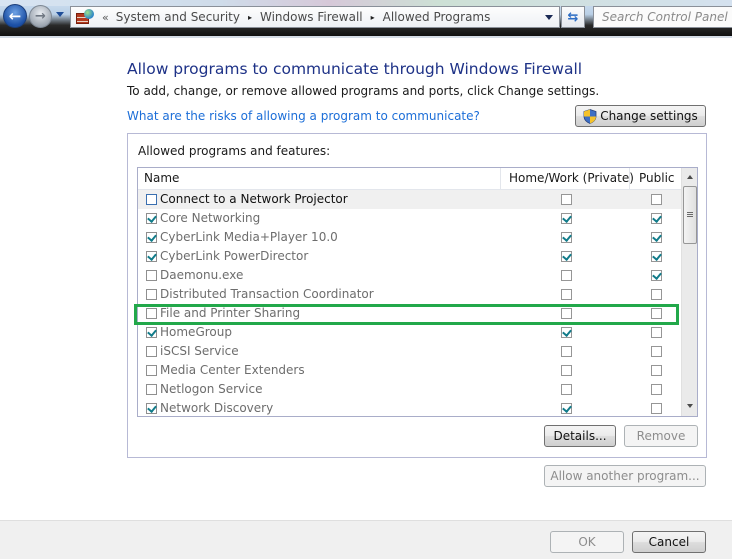 The image size is (732, 559). I want to click on refresh-icon: ⇆, so click(573, 17).